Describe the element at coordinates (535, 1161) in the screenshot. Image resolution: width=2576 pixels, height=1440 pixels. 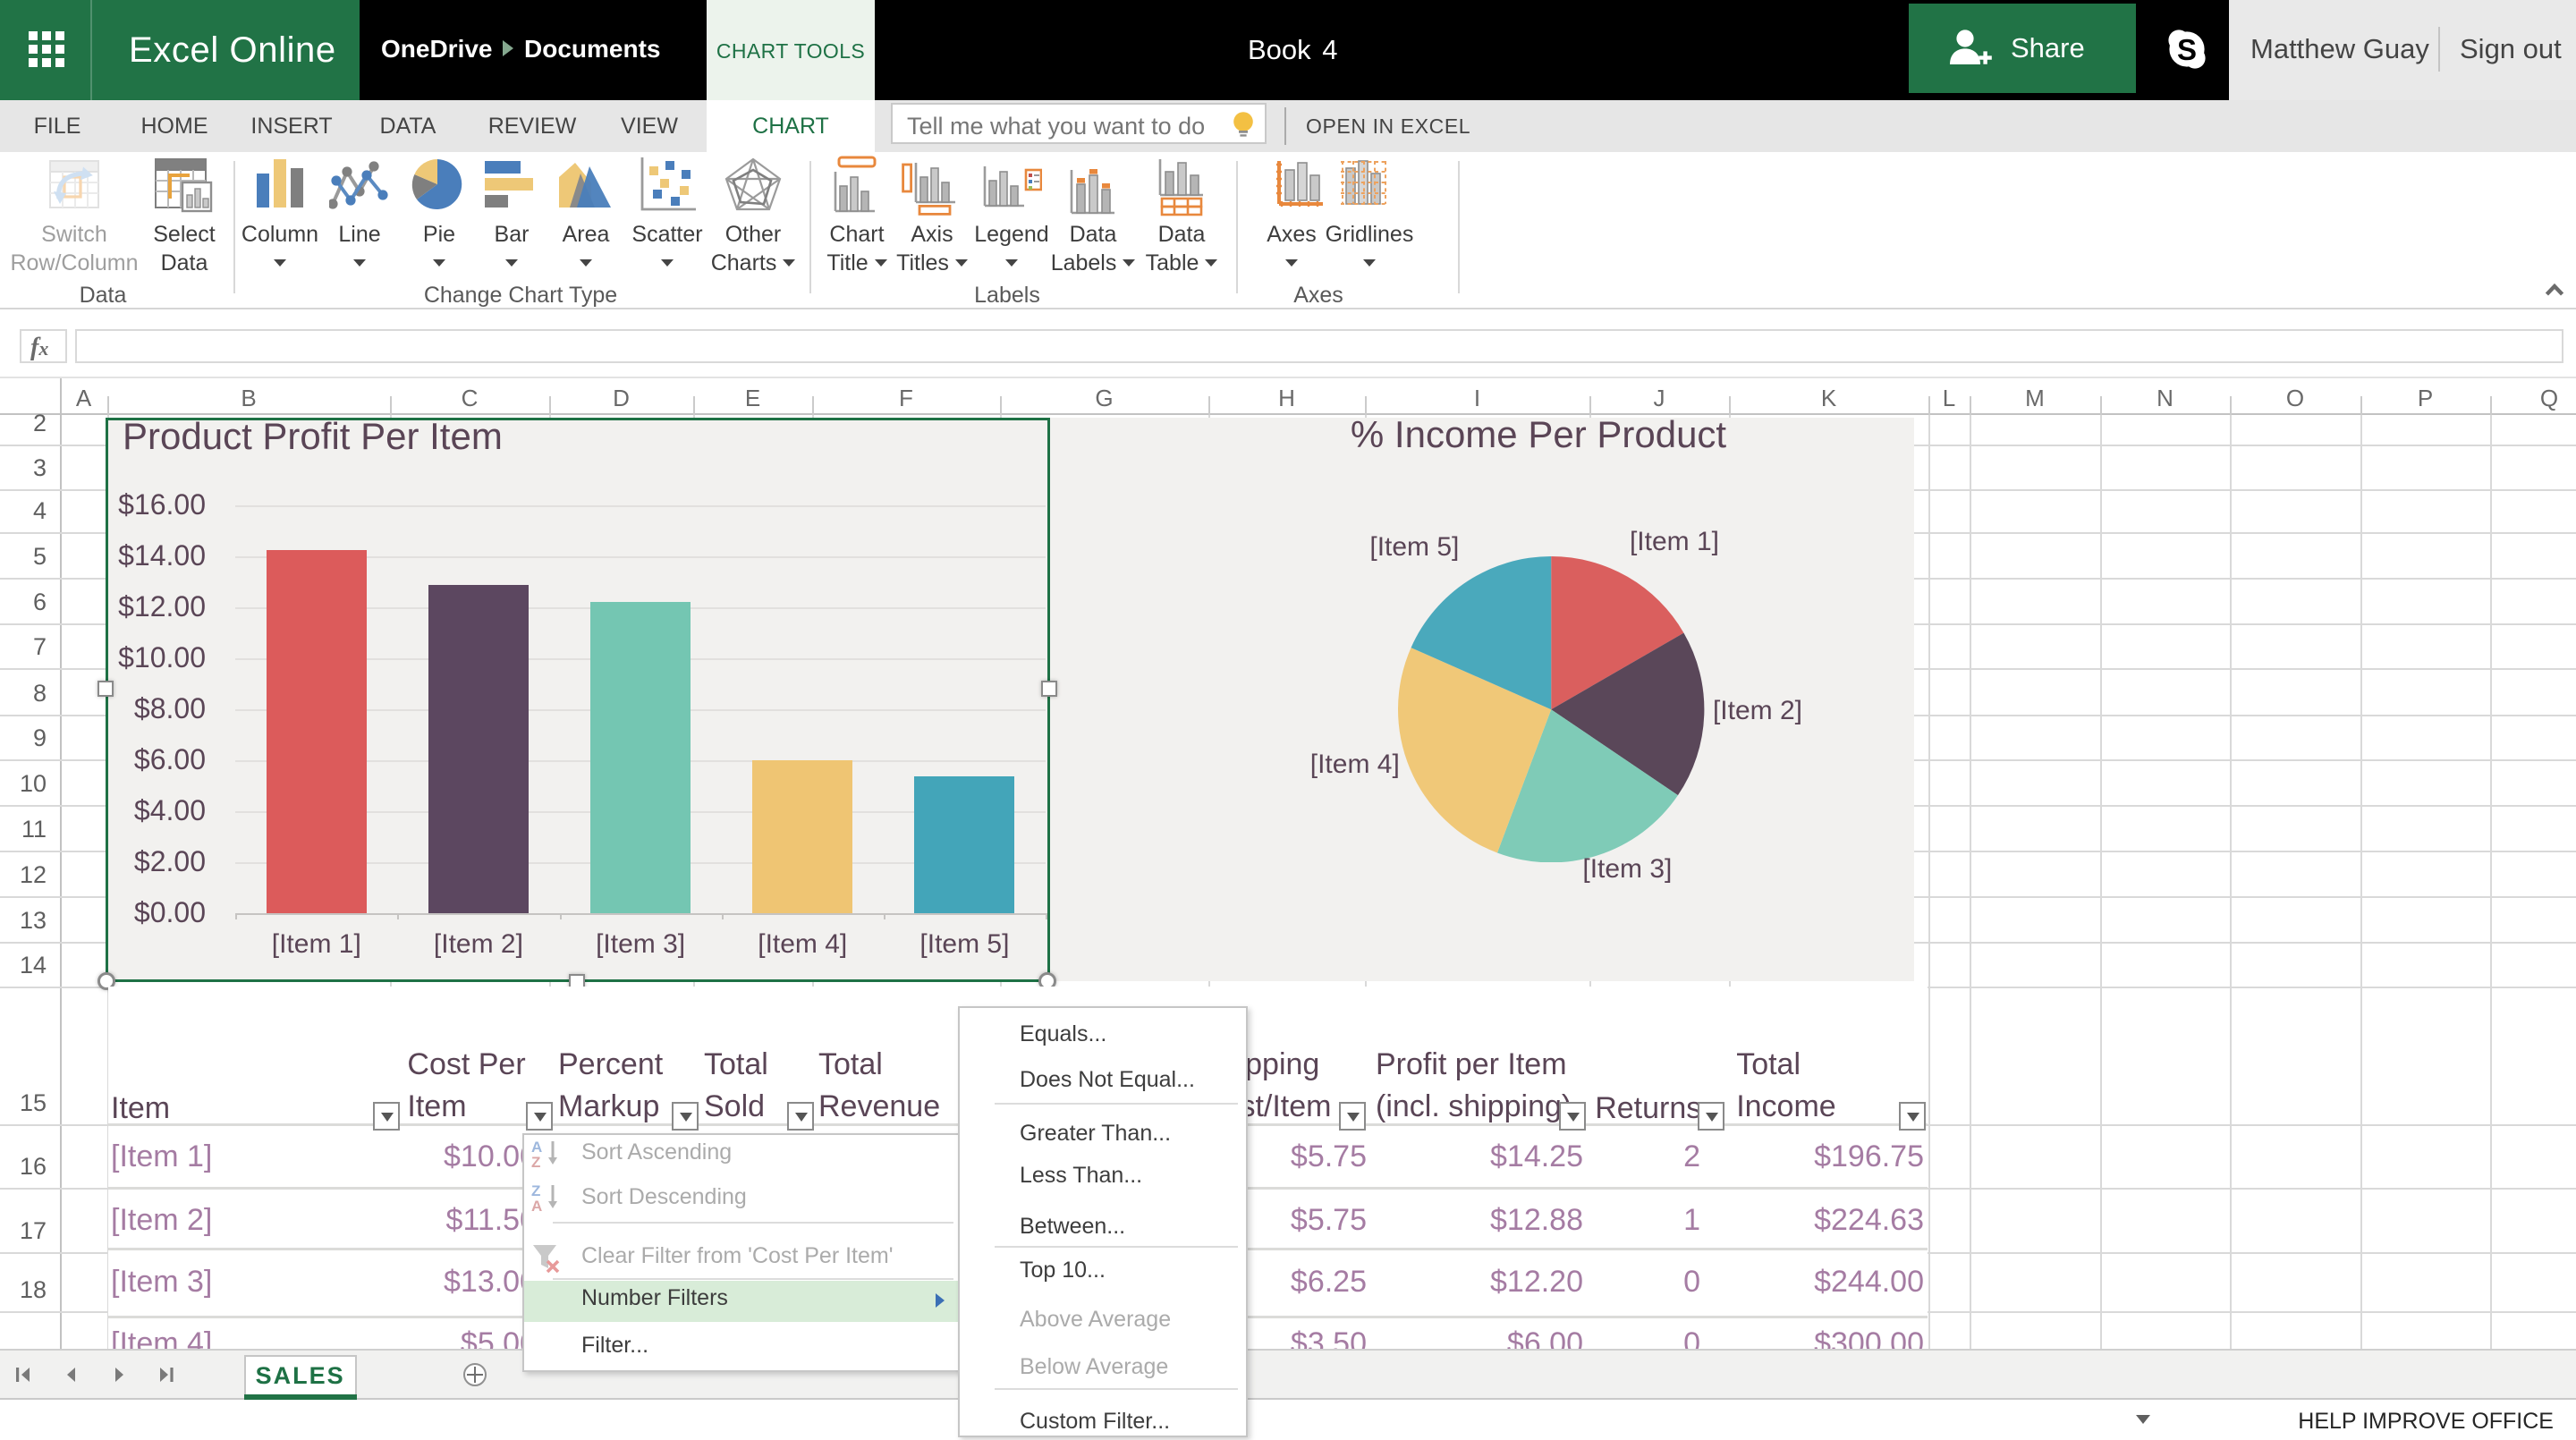
I see `svg-text: Z` at that location.